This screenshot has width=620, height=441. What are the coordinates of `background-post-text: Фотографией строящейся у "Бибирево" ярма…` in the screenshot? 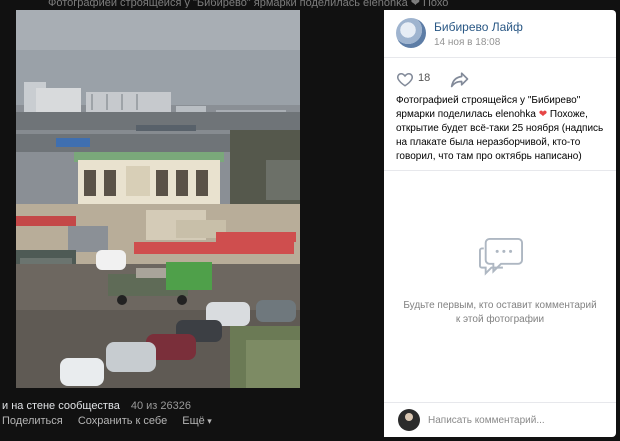 It's located at (248, 4).